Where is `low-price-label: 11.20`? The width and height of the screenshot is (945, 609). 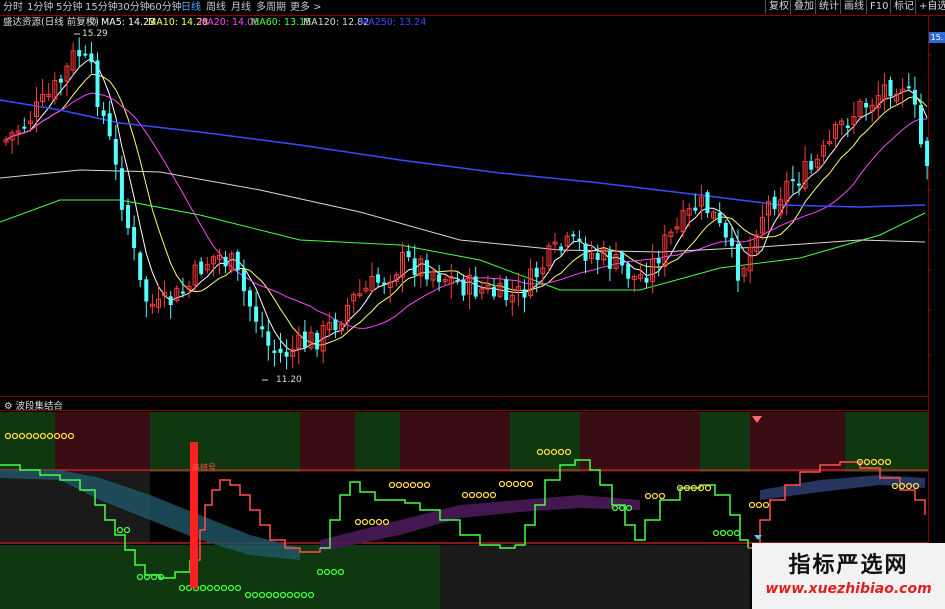
low-price-label: 11.20 is located at coordinates (289, 380).